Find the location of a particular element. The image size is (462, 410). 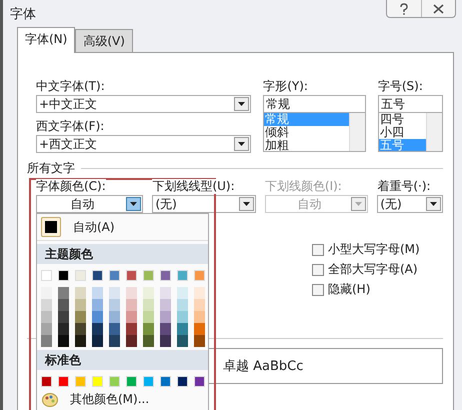

menu-item: 自动(A) is located at coordinates (122, 227).